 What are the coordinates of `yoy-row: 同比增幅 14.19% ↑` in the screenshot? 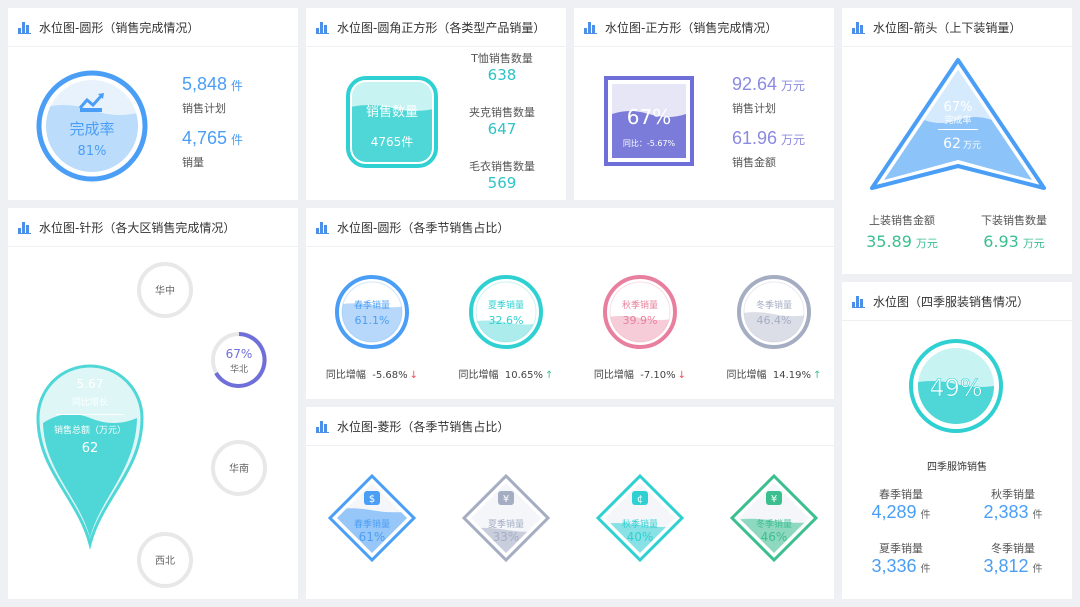 It's located at (774, 375).